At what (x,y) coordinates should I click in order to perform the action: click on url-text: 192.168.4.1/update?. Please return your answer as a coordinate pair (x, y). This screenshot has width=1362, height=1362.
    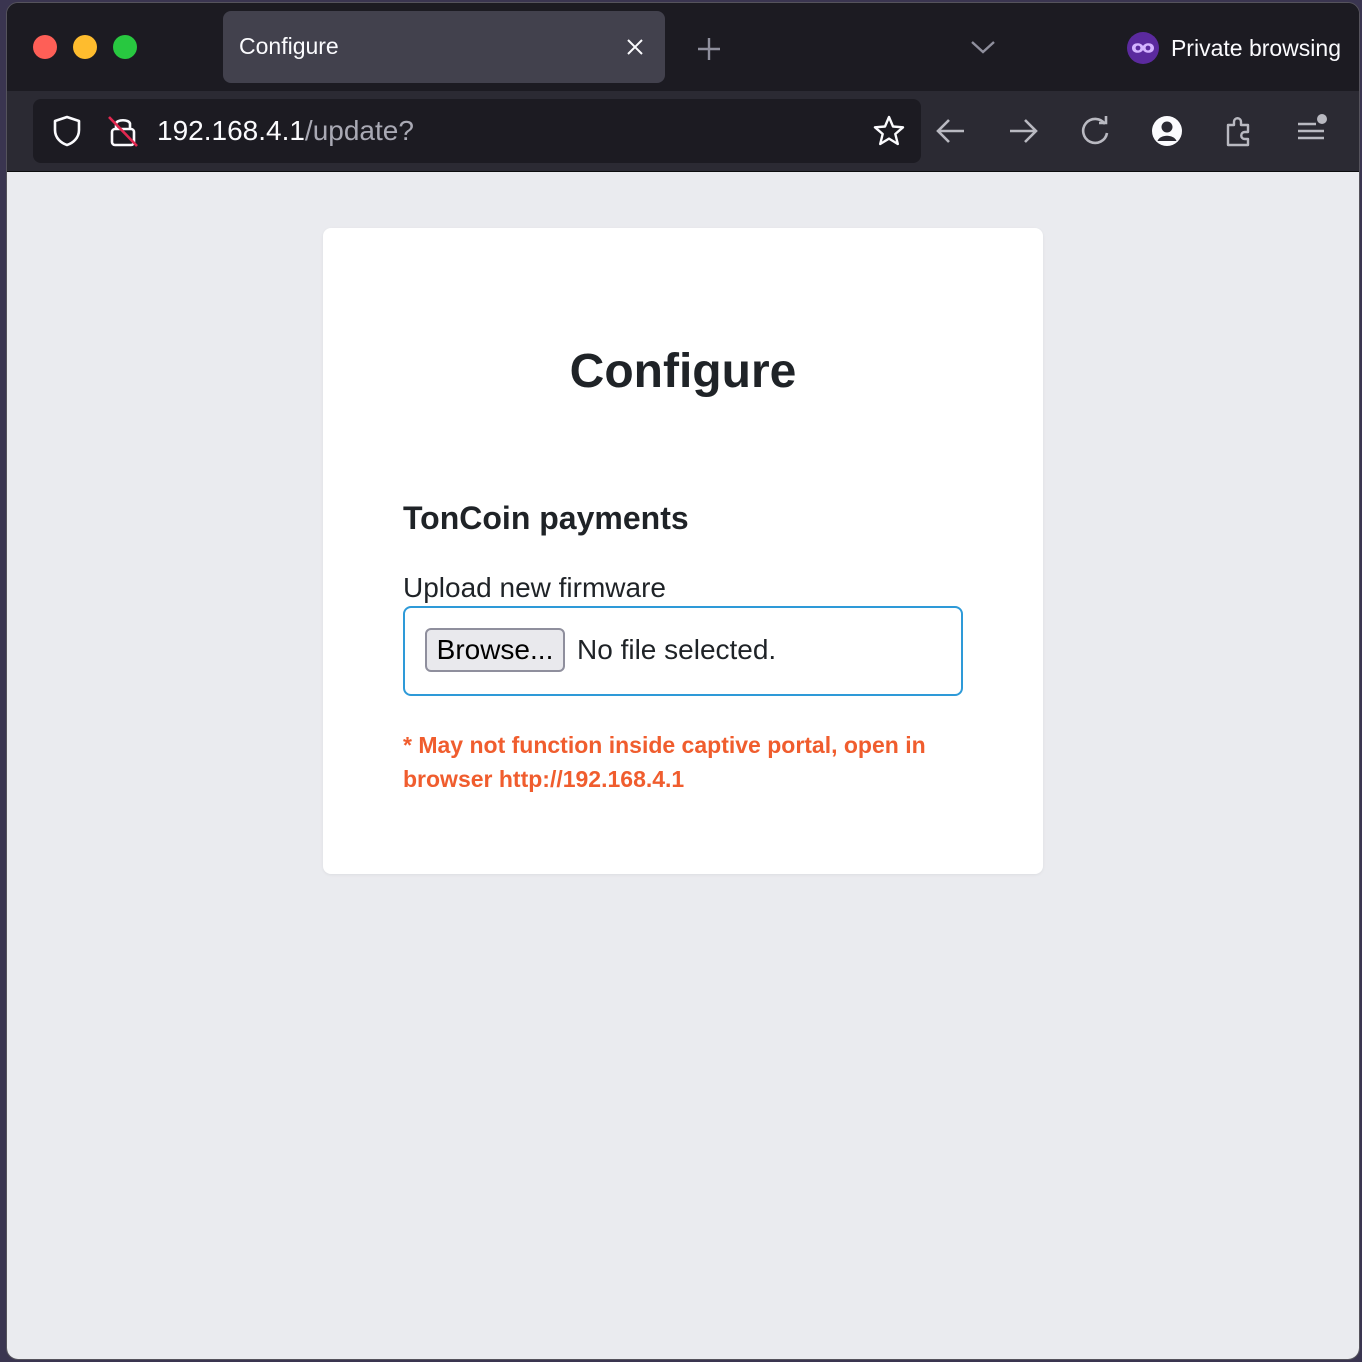
    Looking at the image, I should click on (285, 131).